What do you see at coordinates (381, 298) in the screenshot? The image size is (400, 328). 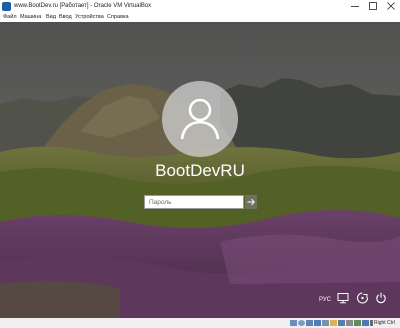 I see `power-icon` at bounding box center [381, 298].